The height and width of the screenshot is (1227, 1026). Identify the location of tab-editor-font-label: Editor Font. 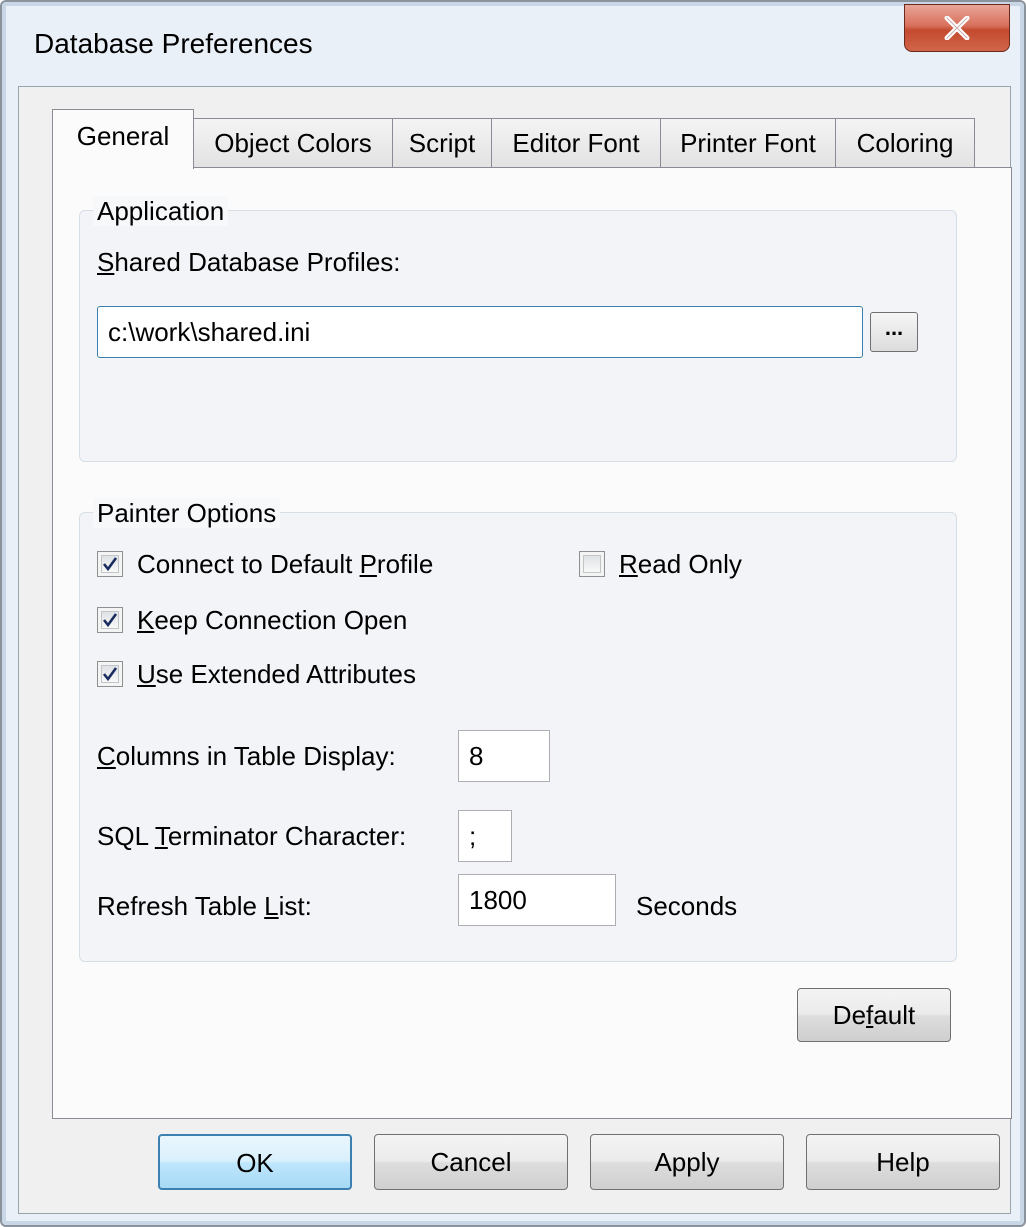
(576, 143).